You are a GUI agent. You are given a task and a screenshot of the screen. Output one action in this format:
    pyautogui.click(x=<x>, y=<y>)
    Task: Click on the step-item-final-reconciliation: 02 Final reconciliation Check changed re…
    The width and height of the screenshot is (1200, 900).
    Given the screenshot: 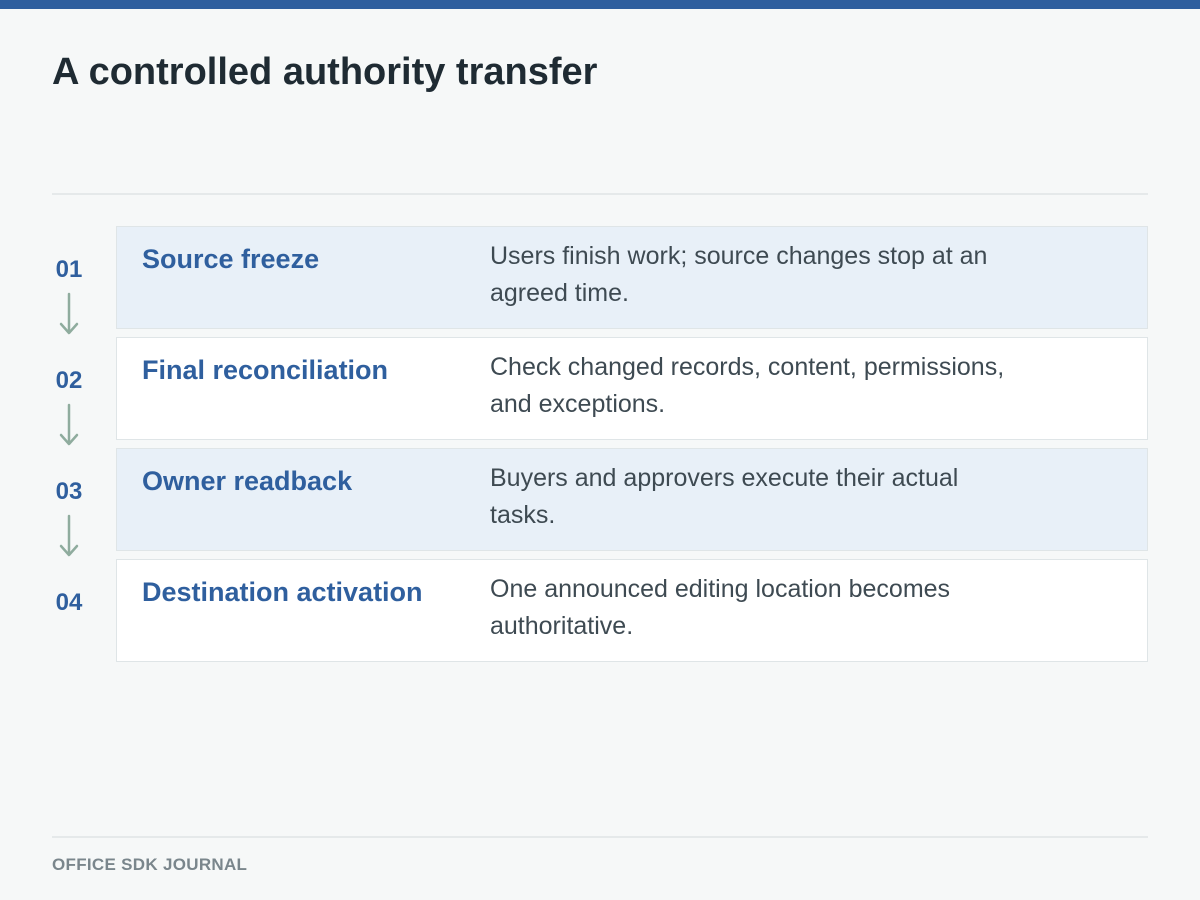 What is the action you would take?
    pyautogui.click(x=600, y=391)
    